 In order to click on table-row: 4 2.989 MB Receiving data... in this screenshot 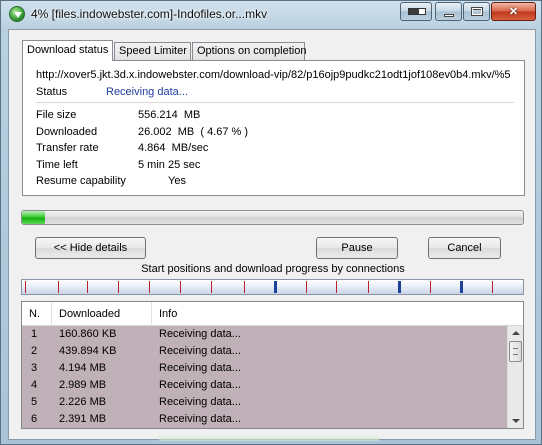, I will do `click(264, 385)`.